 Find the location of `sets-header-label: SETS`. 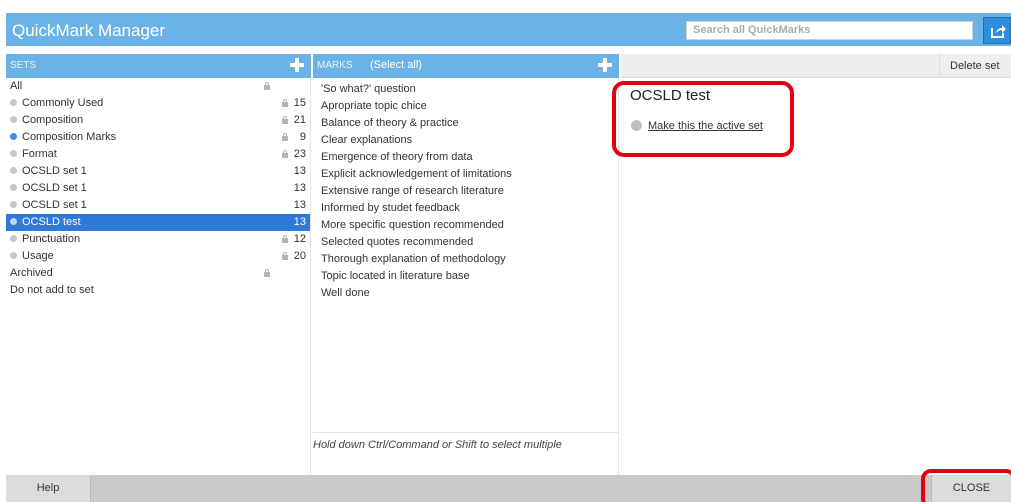

sets-header-label: SETS is located at coordinates (23, 65).